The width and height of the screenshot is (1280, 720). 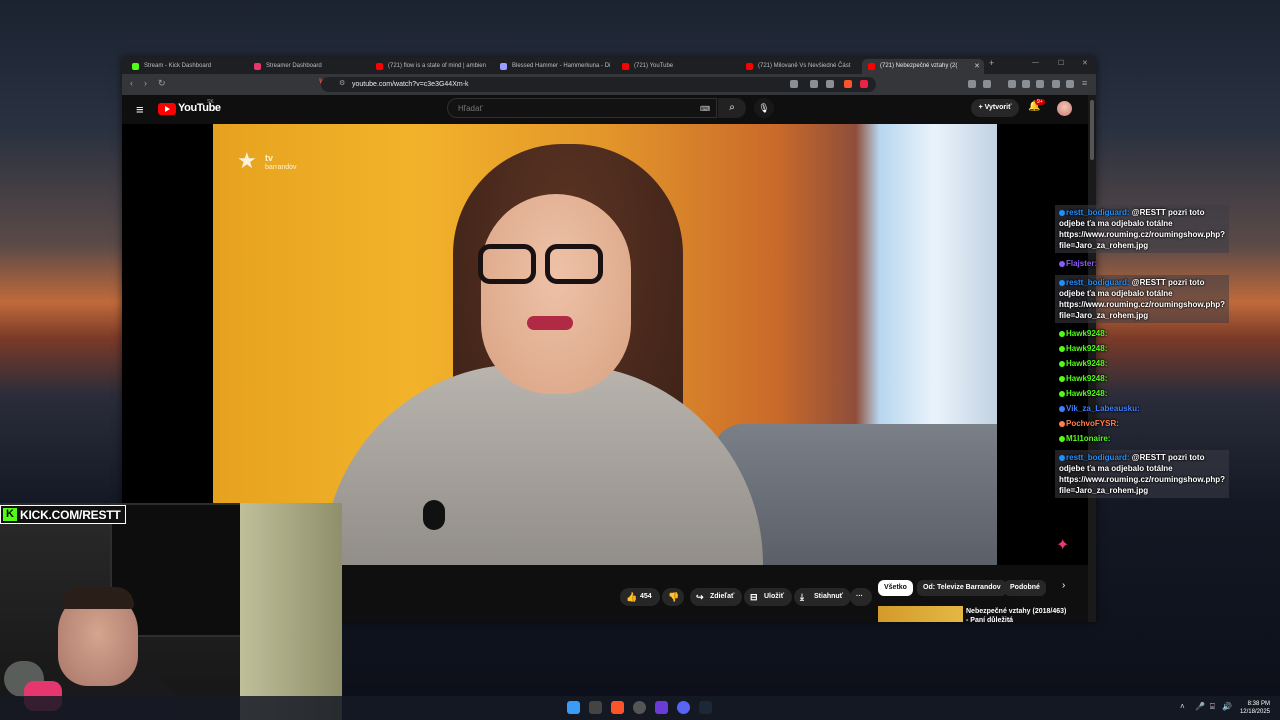 I want to click on create-button: + Vytvoriť, so click(x=995, y=108).